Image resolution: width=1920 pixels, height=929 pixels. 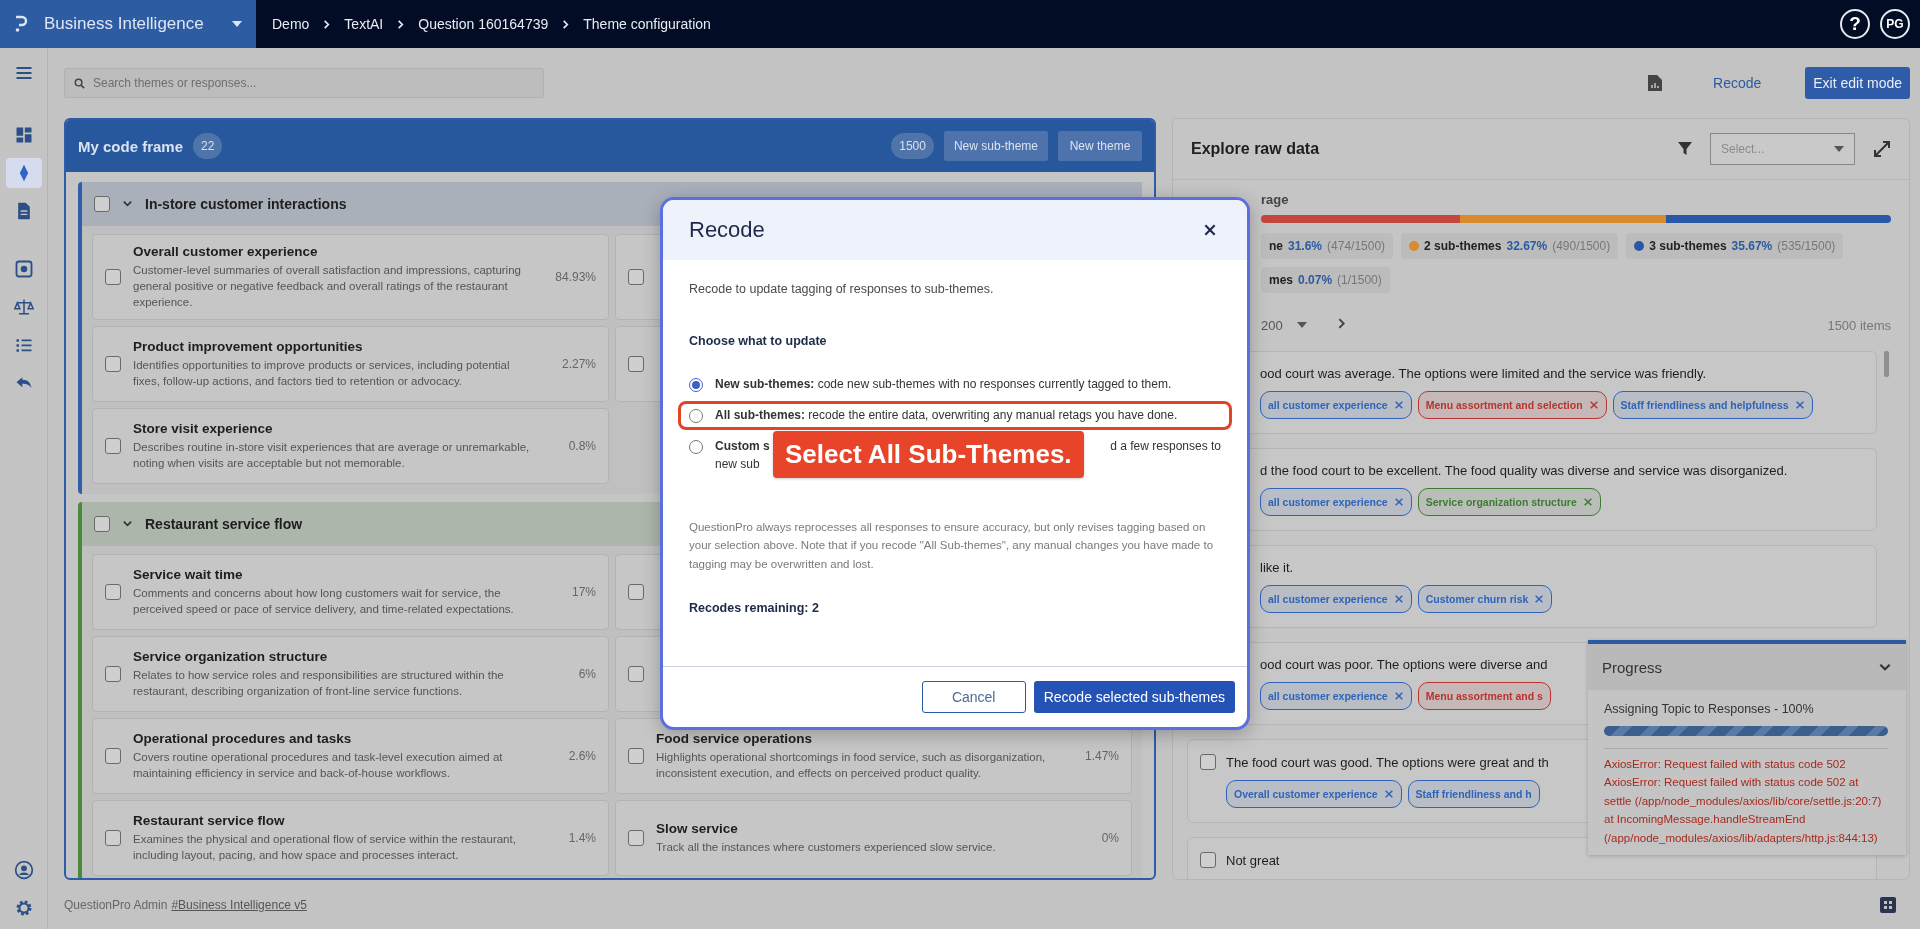 What do you see at coordinates (1483, 373) in the screenshot?
I see `response-text: ood court was average. The options were limited and the service was friendly.` at bounding box center [1483, 373].